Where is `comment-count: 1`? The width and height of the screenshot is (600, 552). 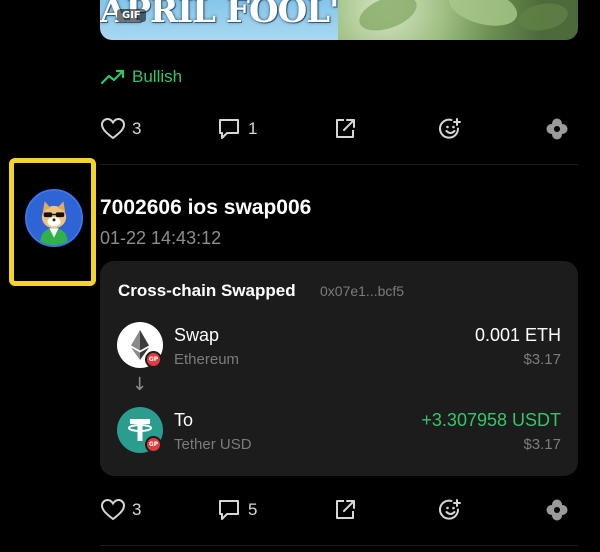 comment-count: 1 is located at coordinates (253, 128).